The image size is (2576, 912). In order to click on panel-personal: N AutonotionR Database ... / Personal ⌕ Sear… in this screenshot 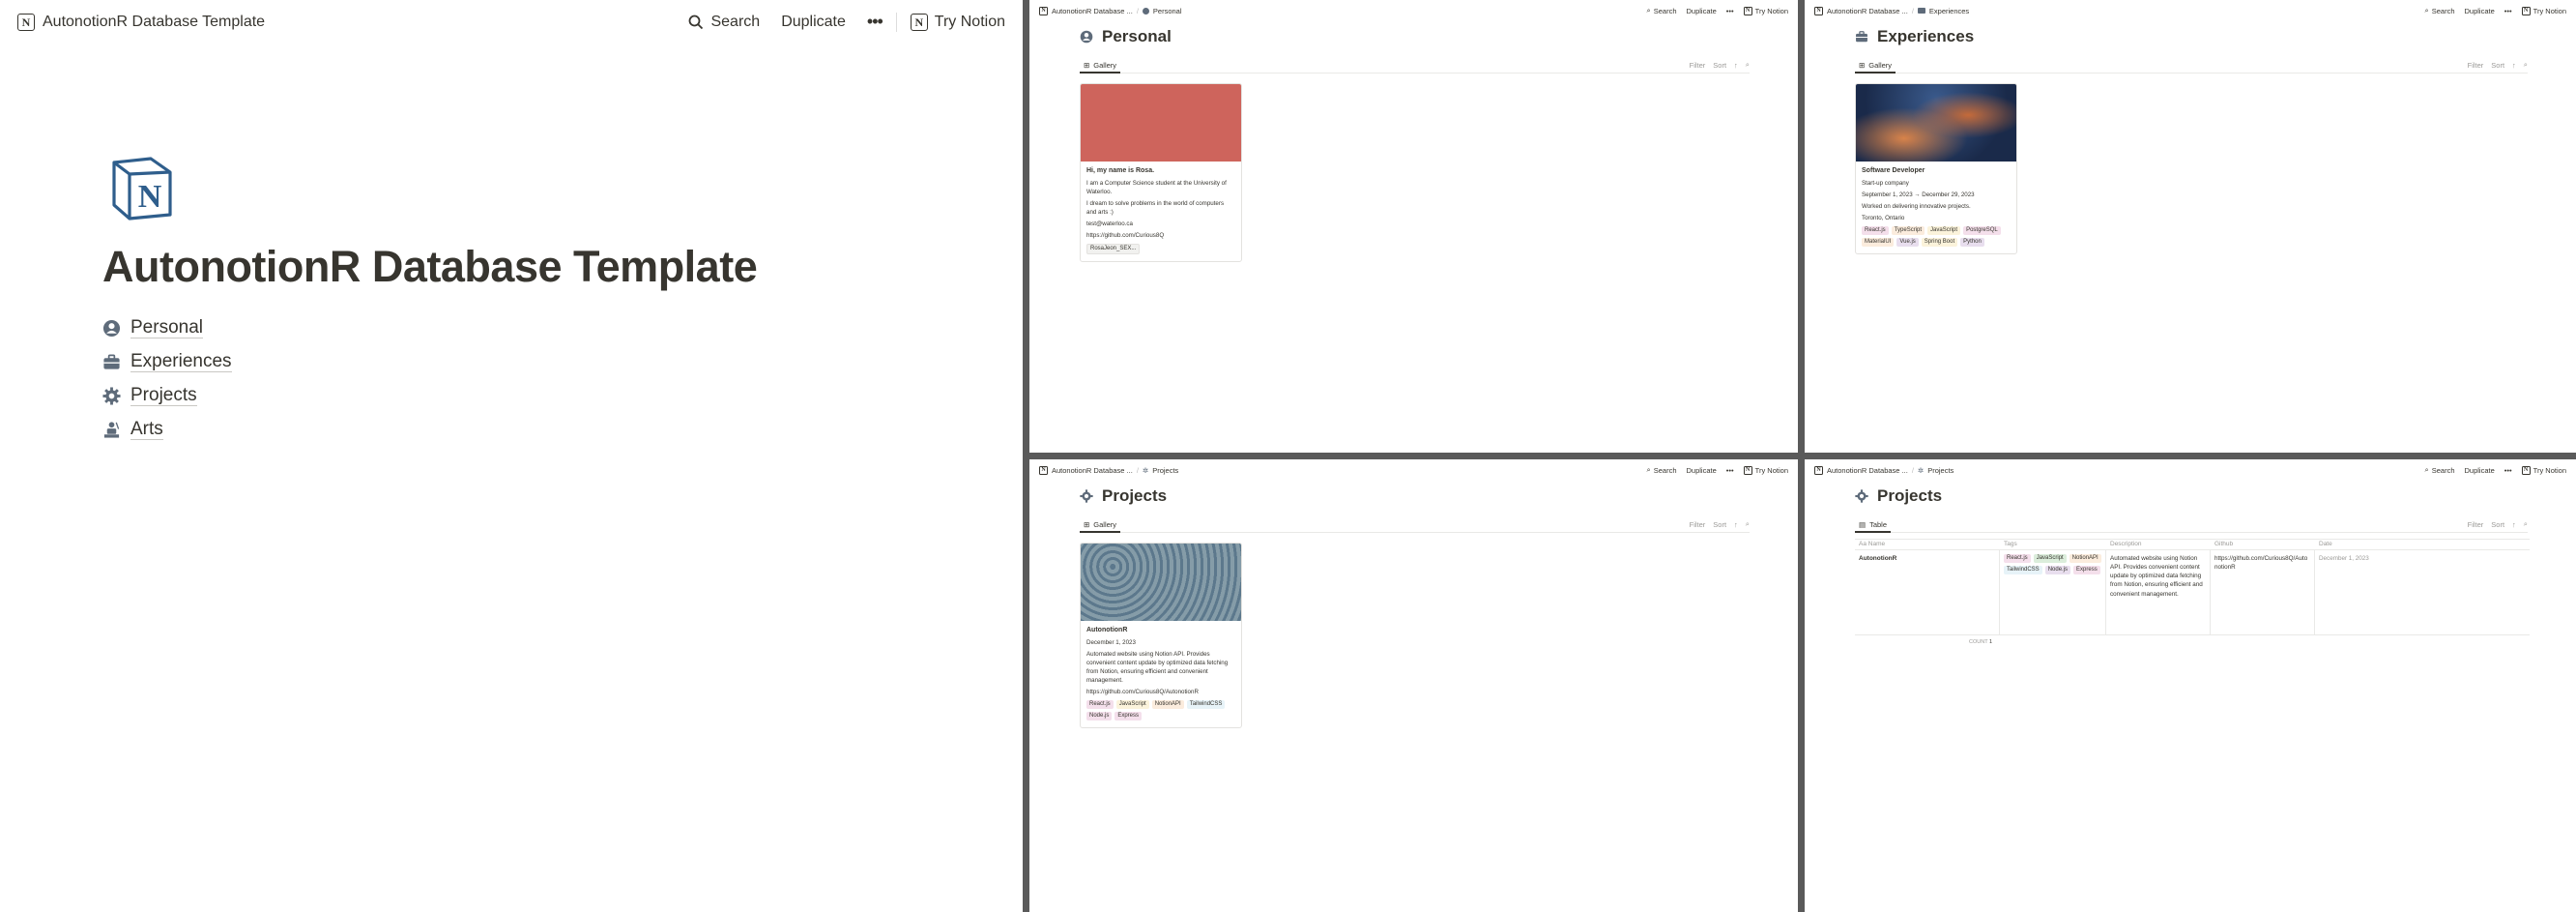, I will do `click(1413, 227)`.